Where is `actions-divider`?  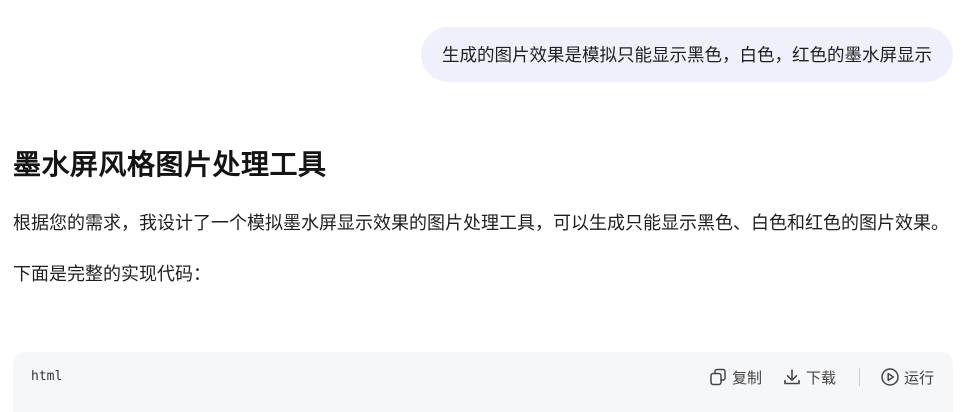 actions-divider is located at coordinates (859, 377).